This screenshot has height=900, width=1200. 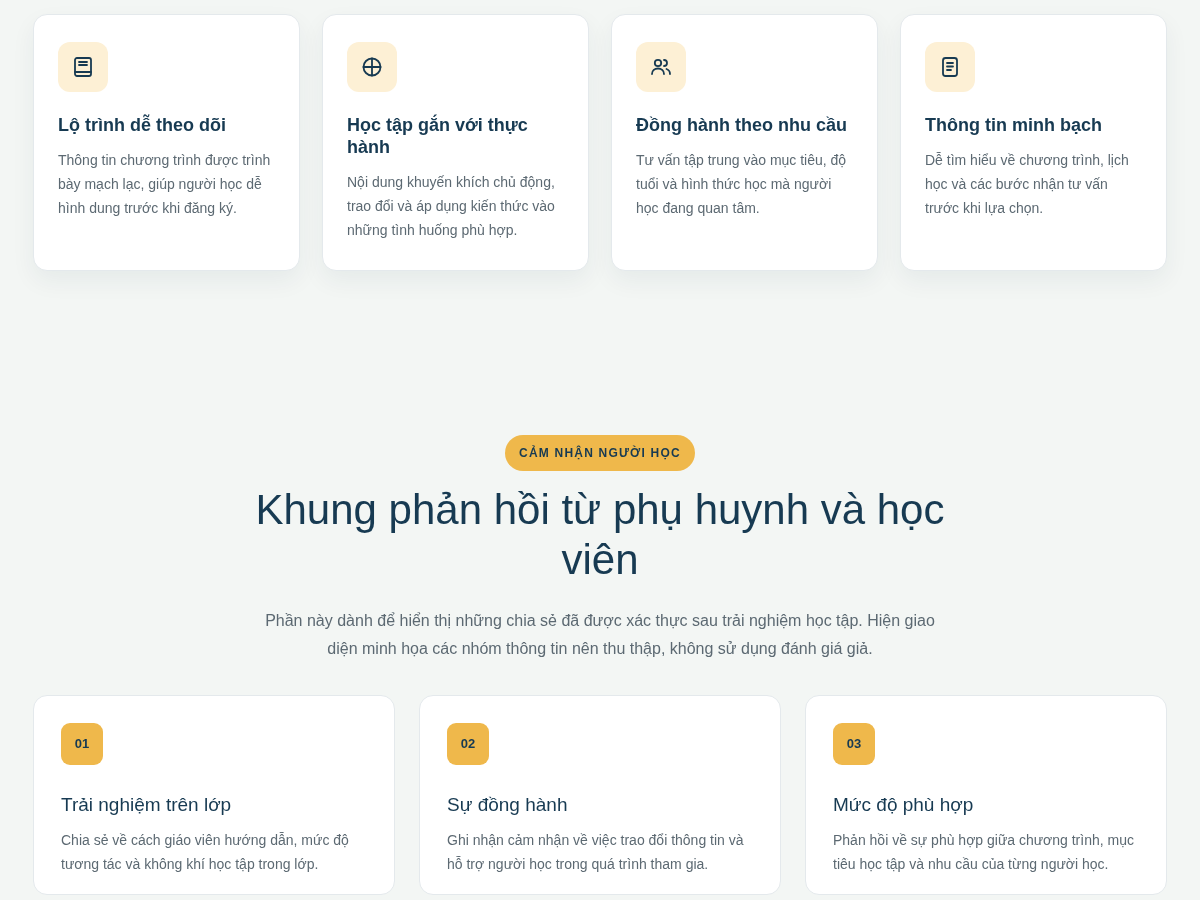 I want to click on feature-description: Nội dung khuyến khích chủ động, trao đổi và áp dụng kiến thức vào những tình huống phù hợp., so click(x=451, y=206).